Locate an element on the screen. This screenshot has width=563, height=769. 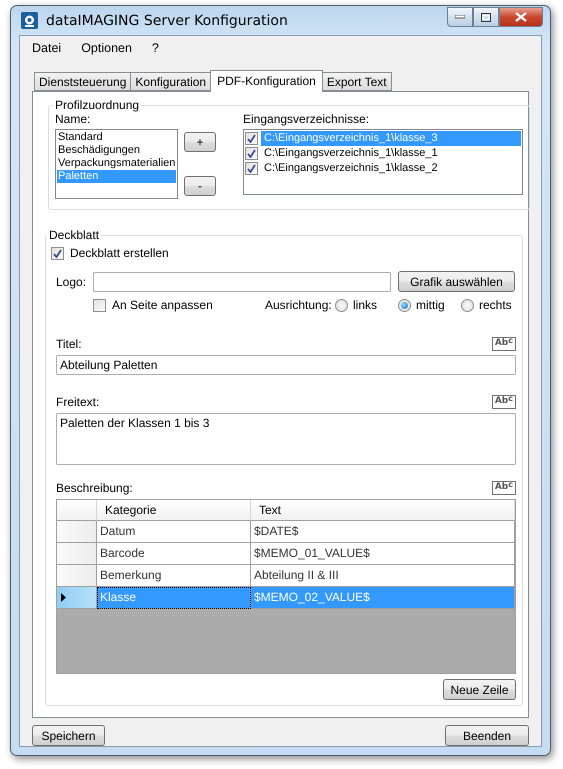
minimize-icon is located at coordinates (460, 17).